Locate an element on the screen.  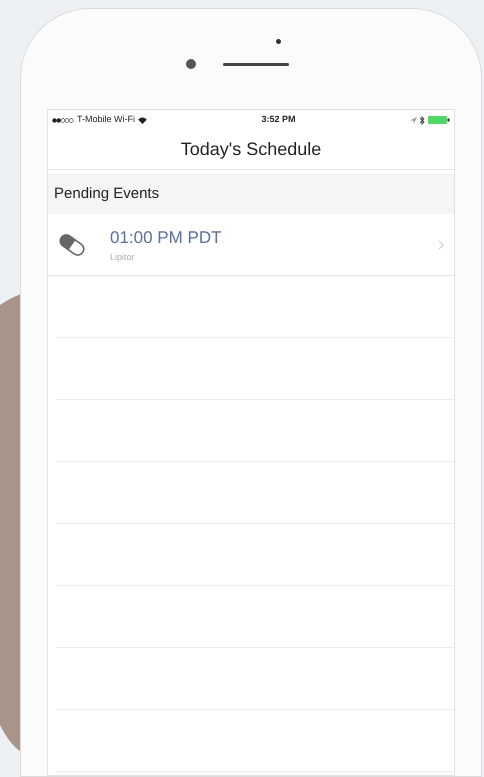
battery-icon is located at coordinates (439, 120).